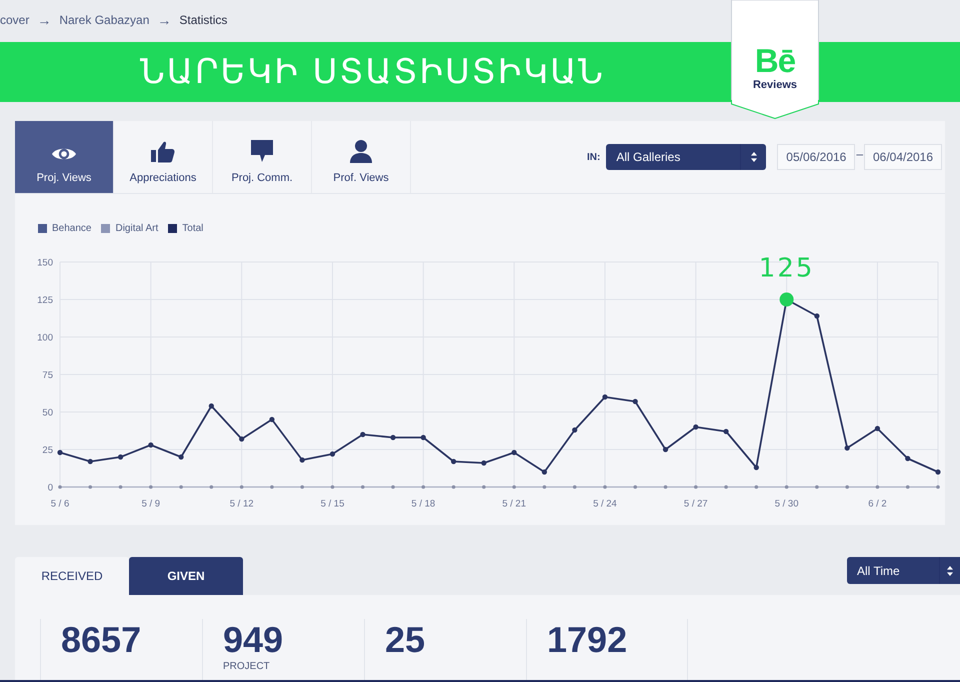 Image resolution: width=960 pixels, height=682 pixels. I want to click on x-tick-label: 5 / 9, so click(151, 504).